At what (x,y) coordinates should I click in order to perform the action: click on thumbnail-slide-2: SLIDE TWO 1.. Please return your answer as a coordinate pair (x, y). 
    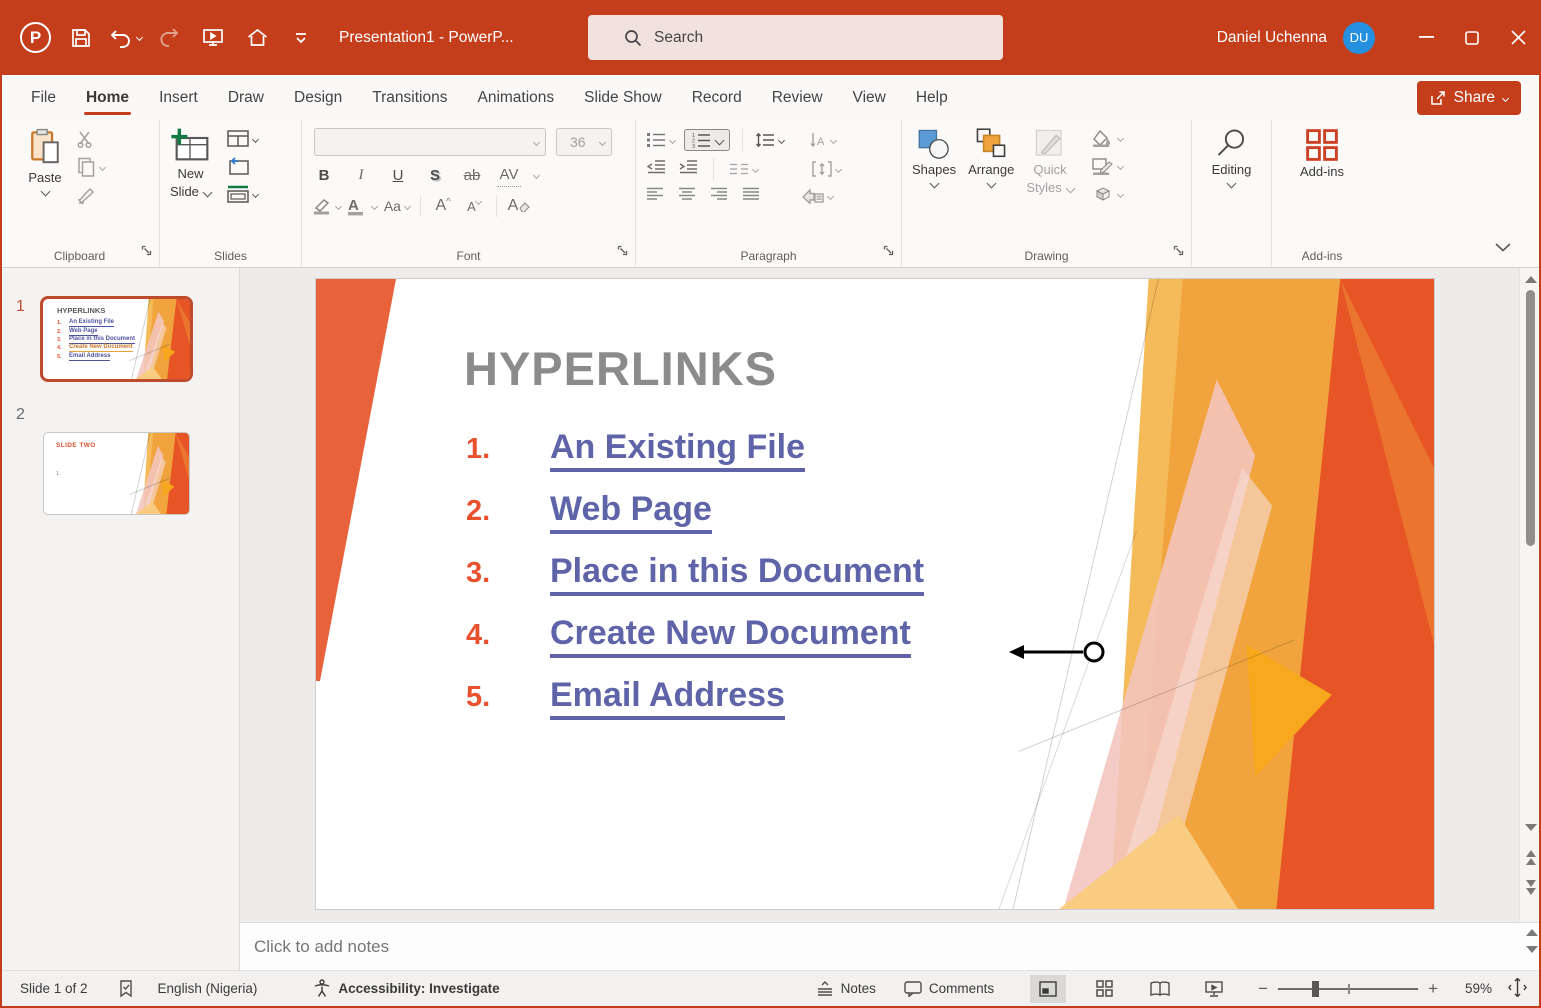
    Looking at the image, I should click on (116, 473).